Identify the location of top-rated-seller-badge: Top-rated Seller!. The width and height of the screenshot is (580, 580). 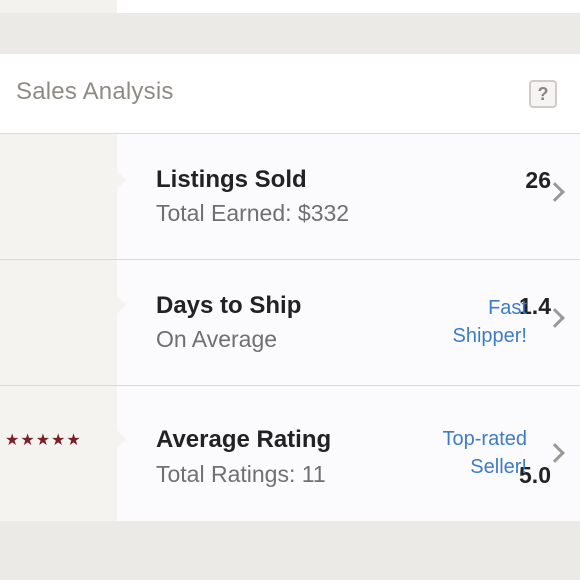
(485, 453).